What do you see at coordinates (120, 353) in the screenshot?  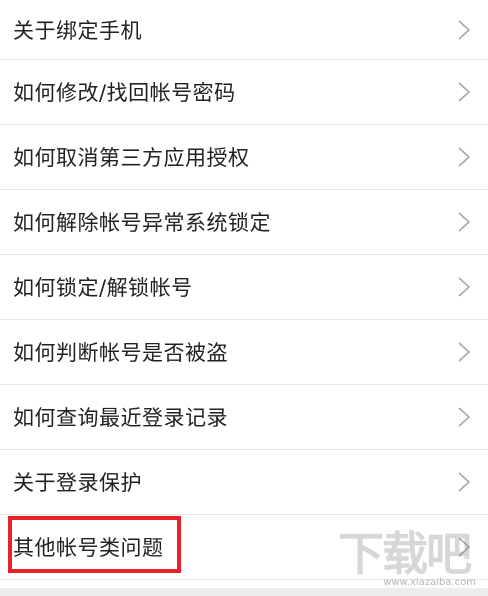 I see `menu-item-label: 如何判断帐号是否被盗` at bounding box center [120, 353].